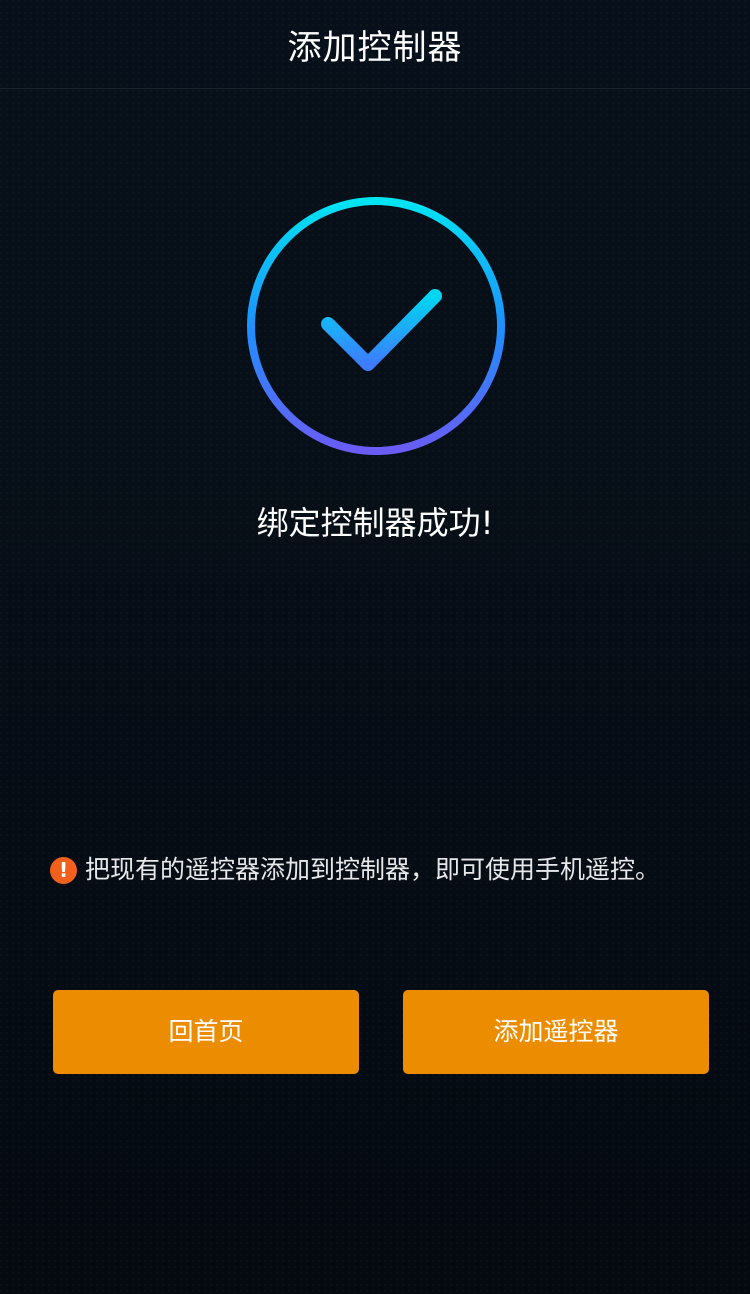 Image resolution: width=750 pixels, height=1294 pixels. What do you see at coordinates (63, 870) in the screenshot?
I see `exclamation-icon: !` at bounding box center [63, 870].